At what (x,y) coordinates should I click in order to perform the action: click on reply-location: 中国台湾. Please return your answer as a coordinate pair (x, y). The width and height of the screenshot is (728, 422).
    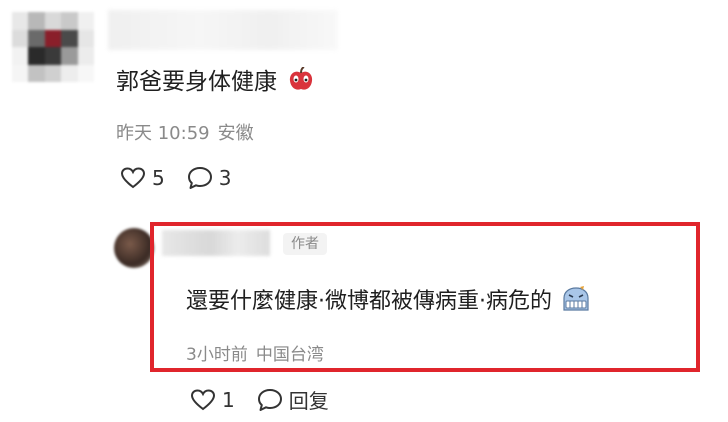
    Looking at the image, I should click on (289, 355).